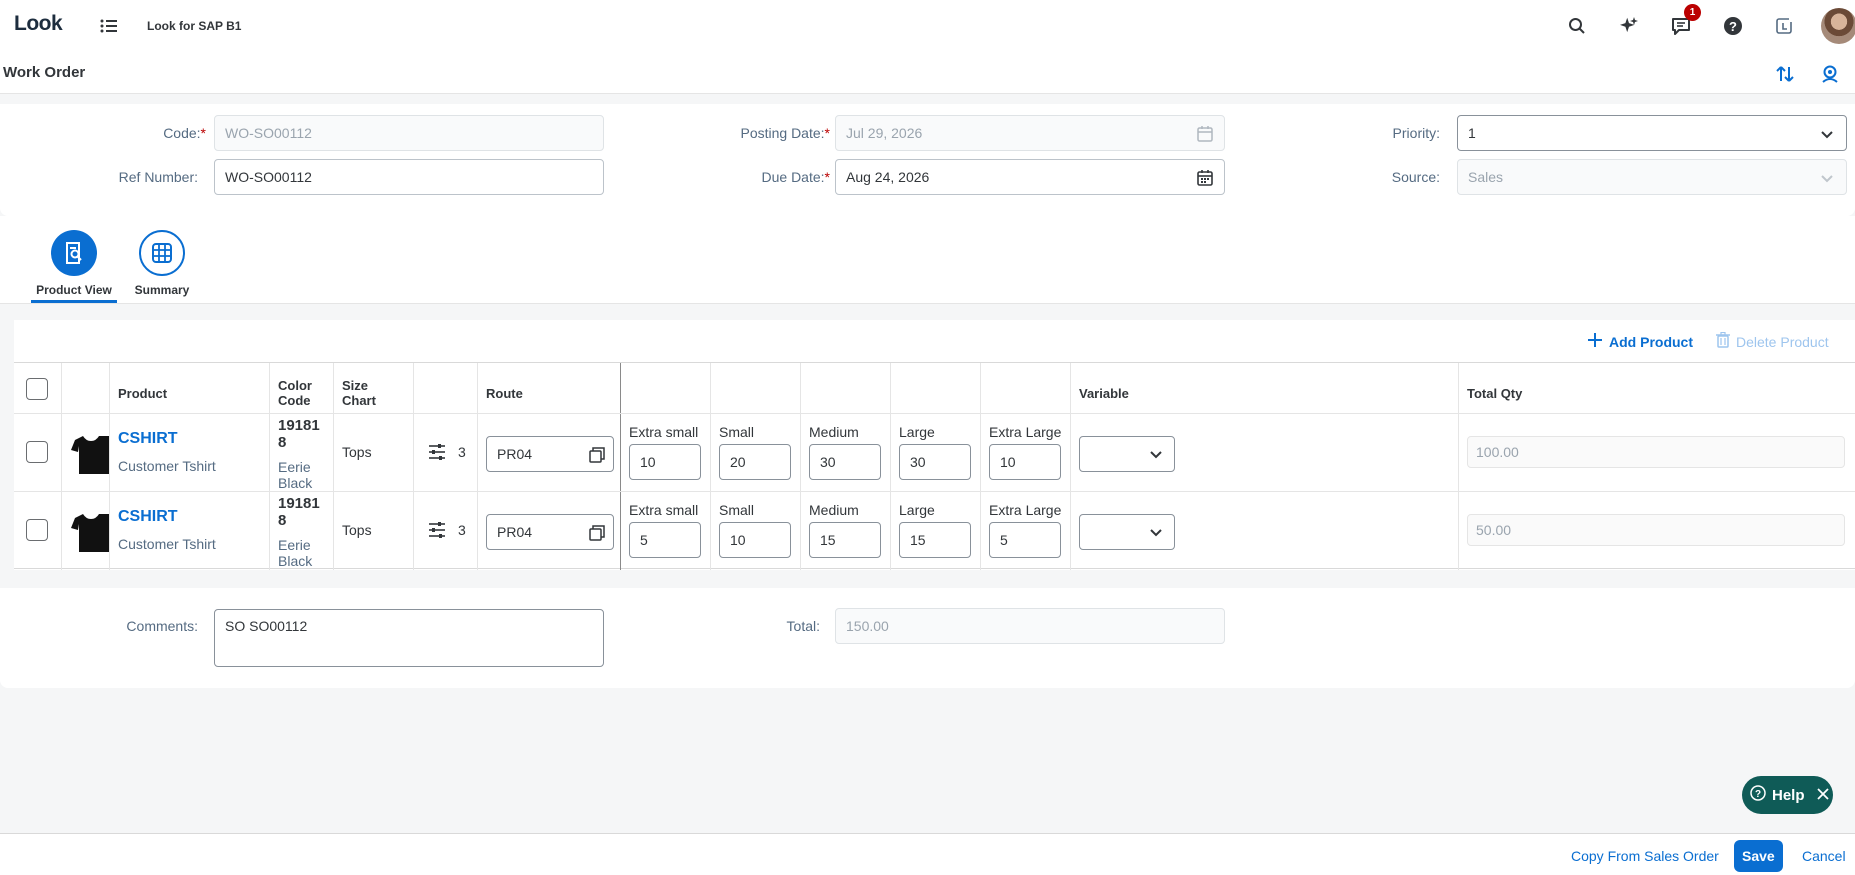  I want to click on copy-from-sales-order-button: Copy From Sales Order, so click(1645, 856).